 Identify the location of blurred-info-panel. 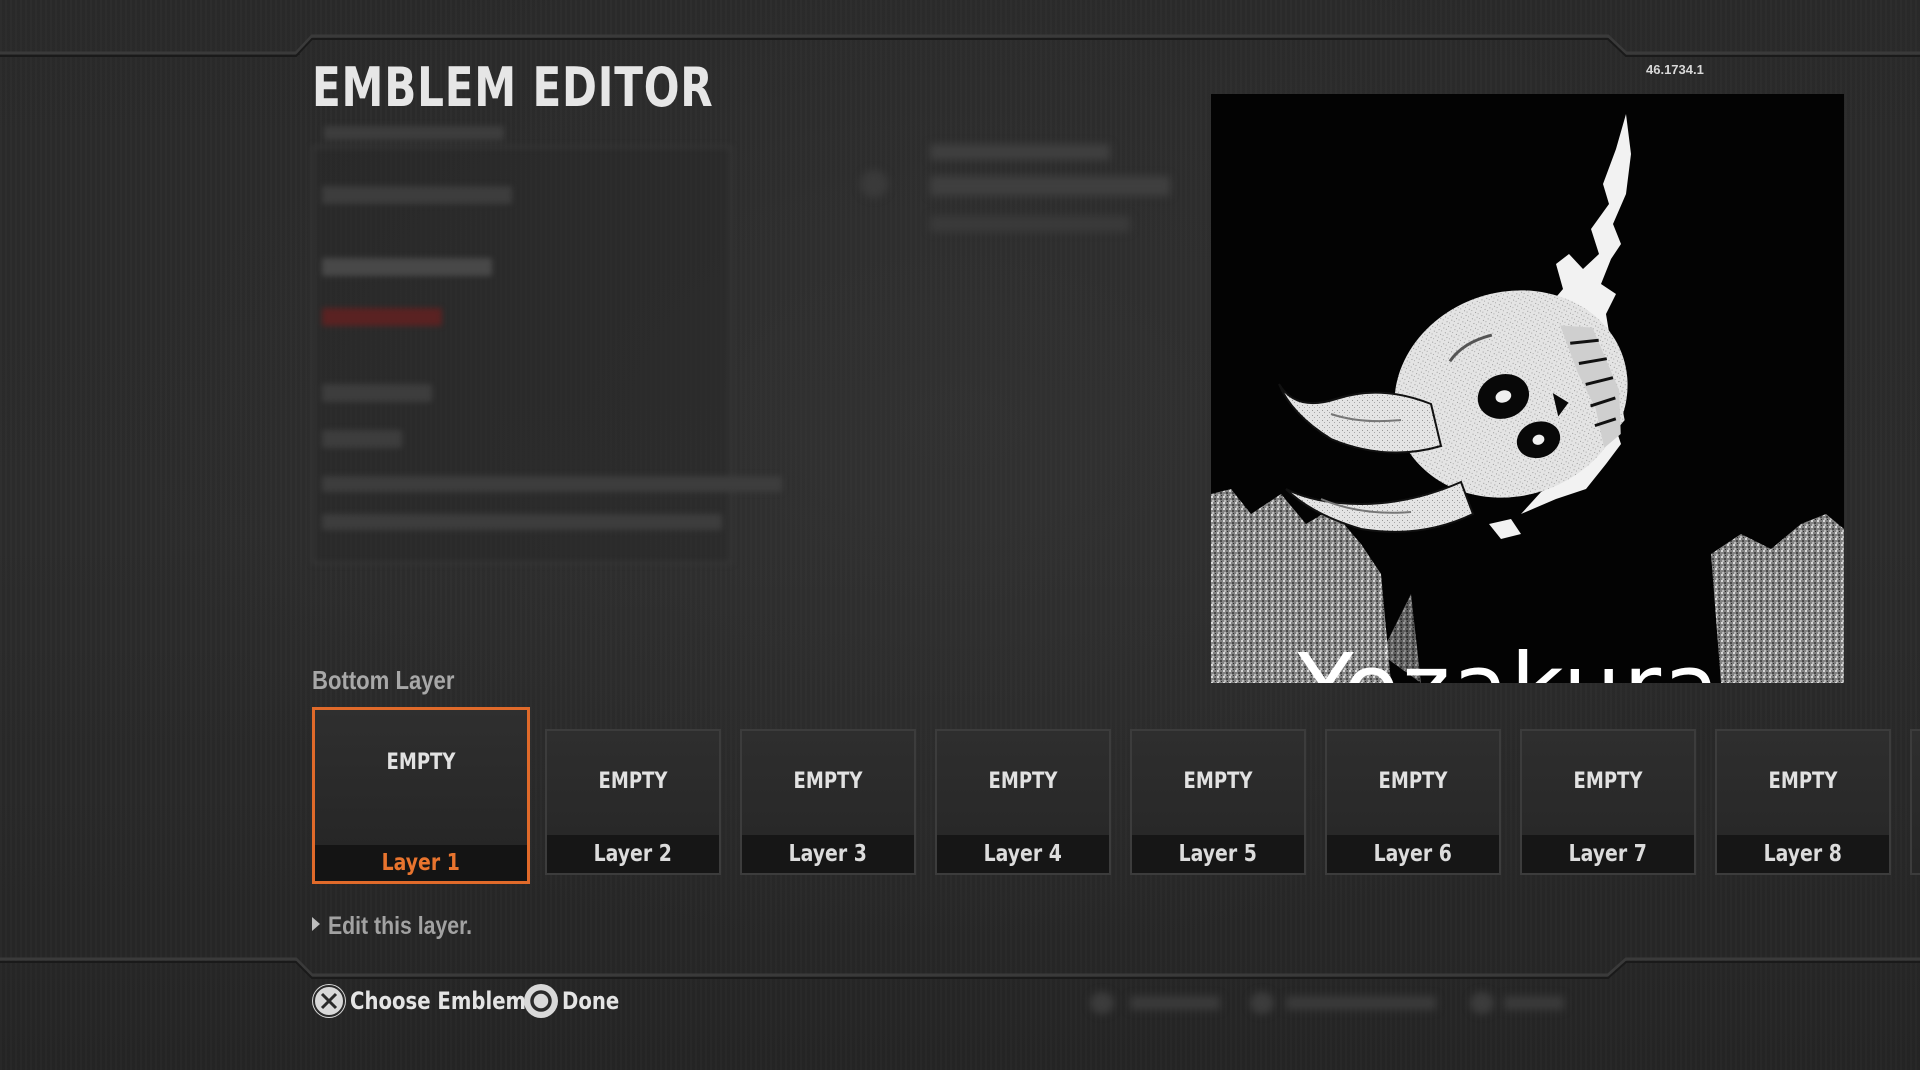
(547, 345).